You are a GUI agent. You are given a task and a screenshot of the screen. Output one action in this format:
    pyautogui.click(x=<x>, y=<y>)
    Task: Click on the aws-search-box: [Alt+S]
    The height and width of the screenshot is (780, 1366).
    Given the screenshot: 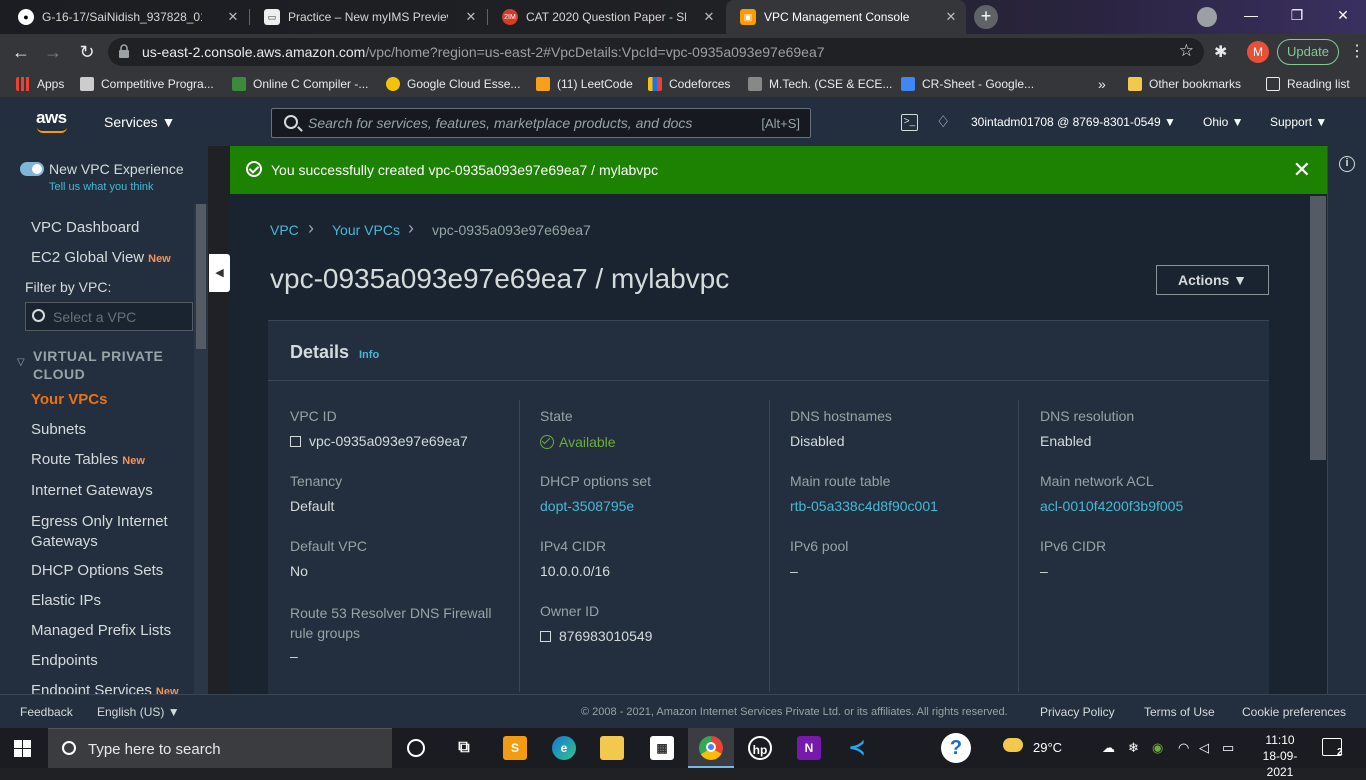 What is the action you would take?
    pyautogui.click(x=541, y=123)
    